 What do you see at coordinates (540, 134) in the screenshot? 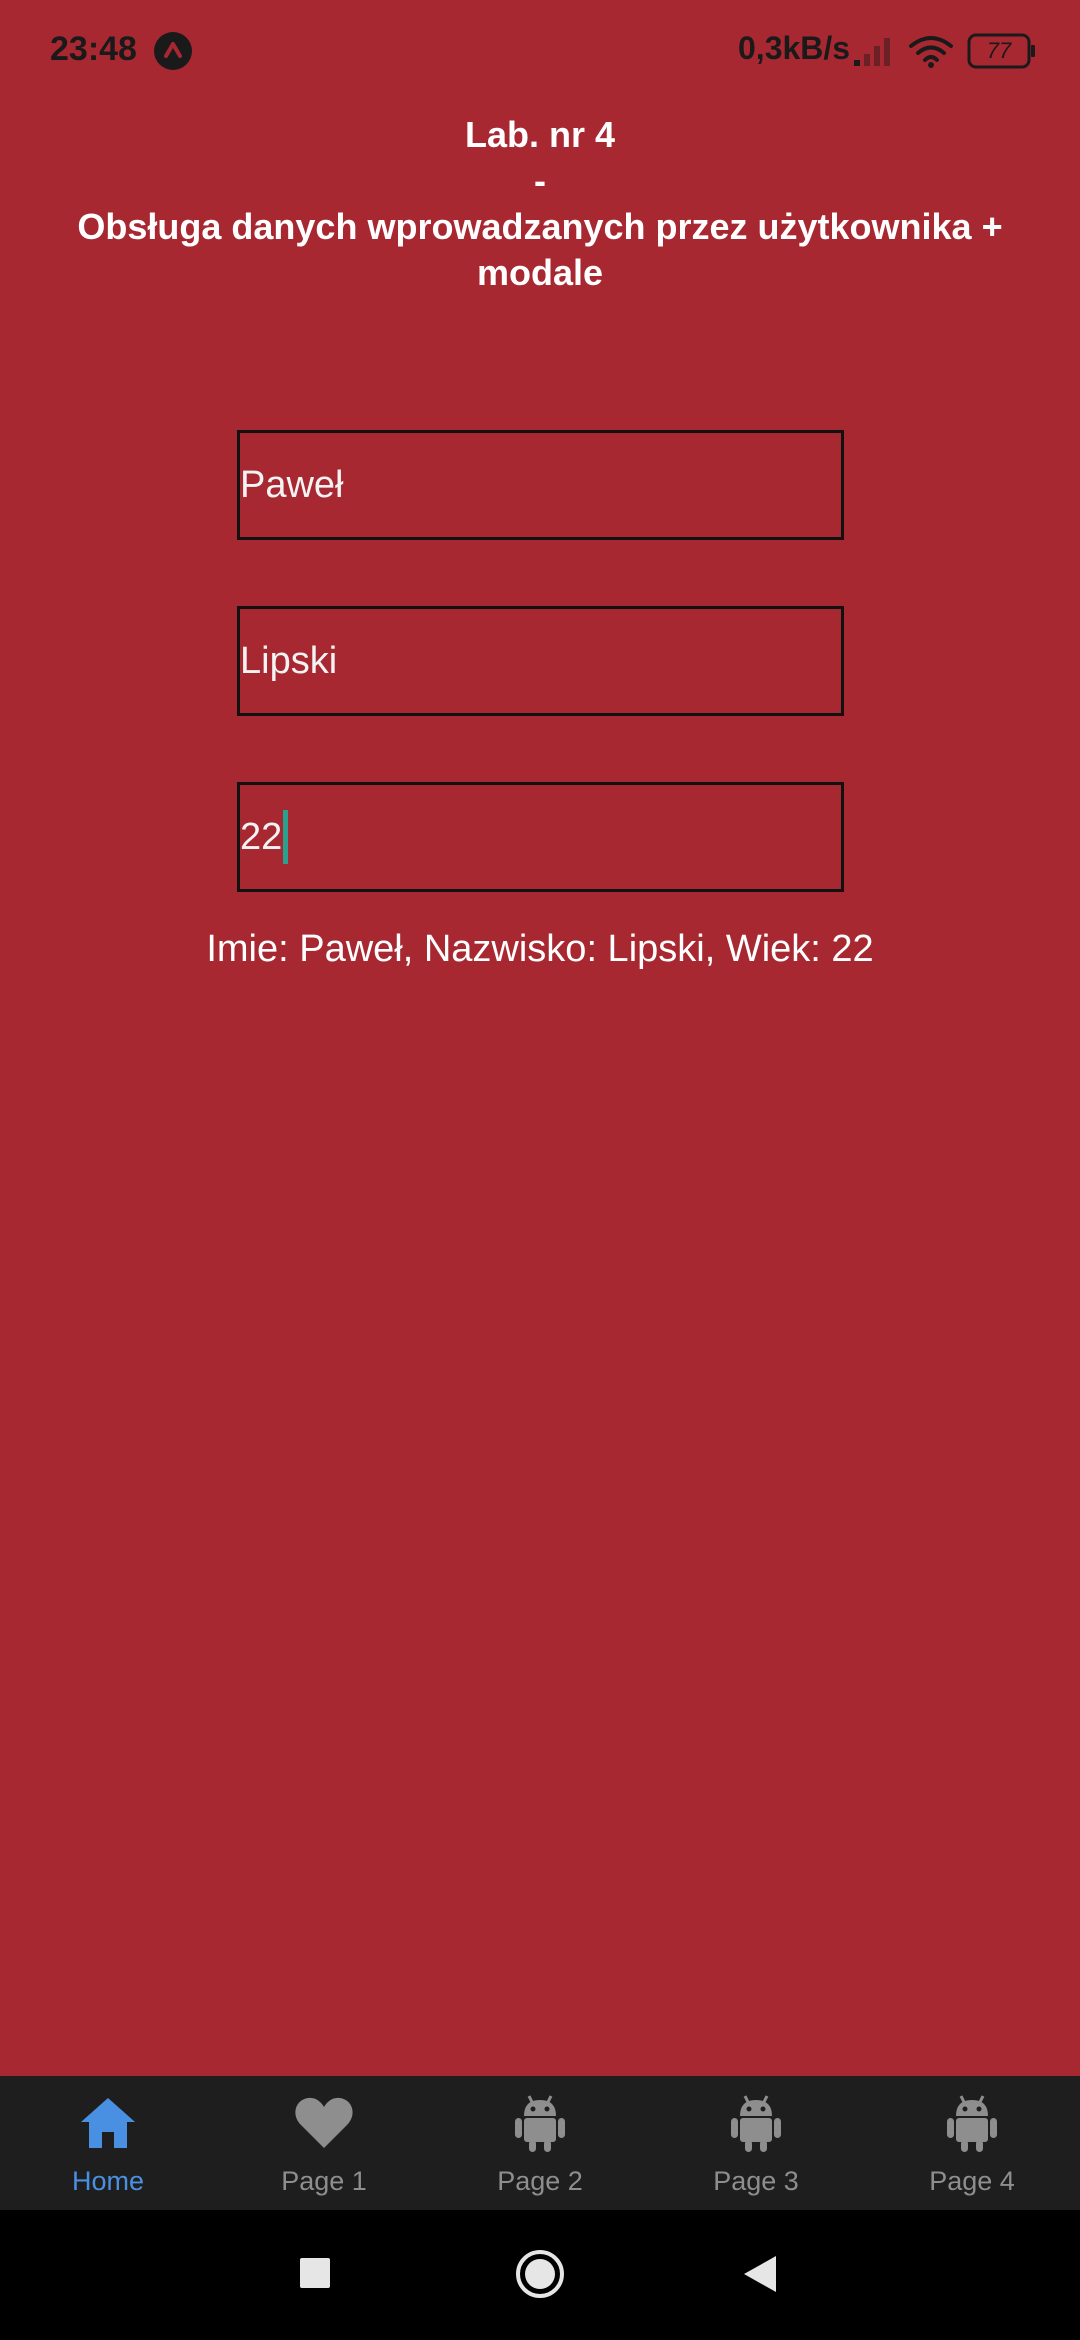
I see `title-line-1: Lab. nr 4` at bounding box center [540, 134].